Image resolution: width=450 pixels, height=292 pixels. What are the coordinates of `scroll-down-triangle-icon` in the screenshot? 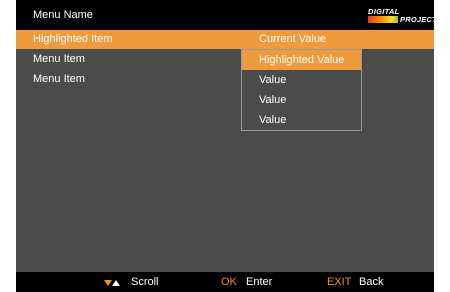 It's located at (108, 283).